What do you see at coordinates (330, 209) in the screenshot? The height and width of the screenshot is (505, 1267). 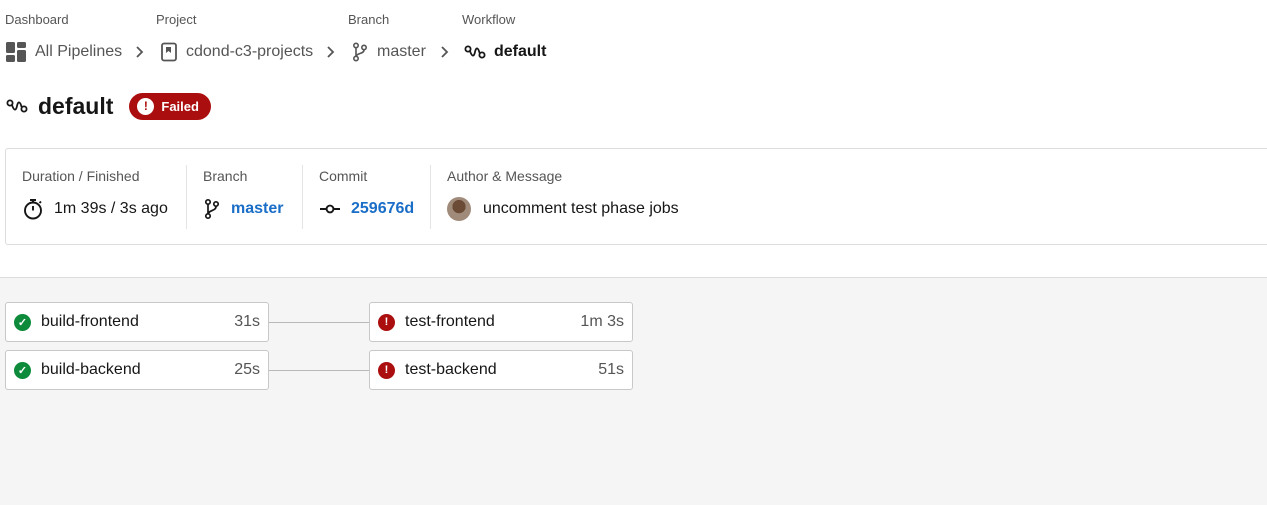 I see `commit-icon` at bounding box center [330, 209].